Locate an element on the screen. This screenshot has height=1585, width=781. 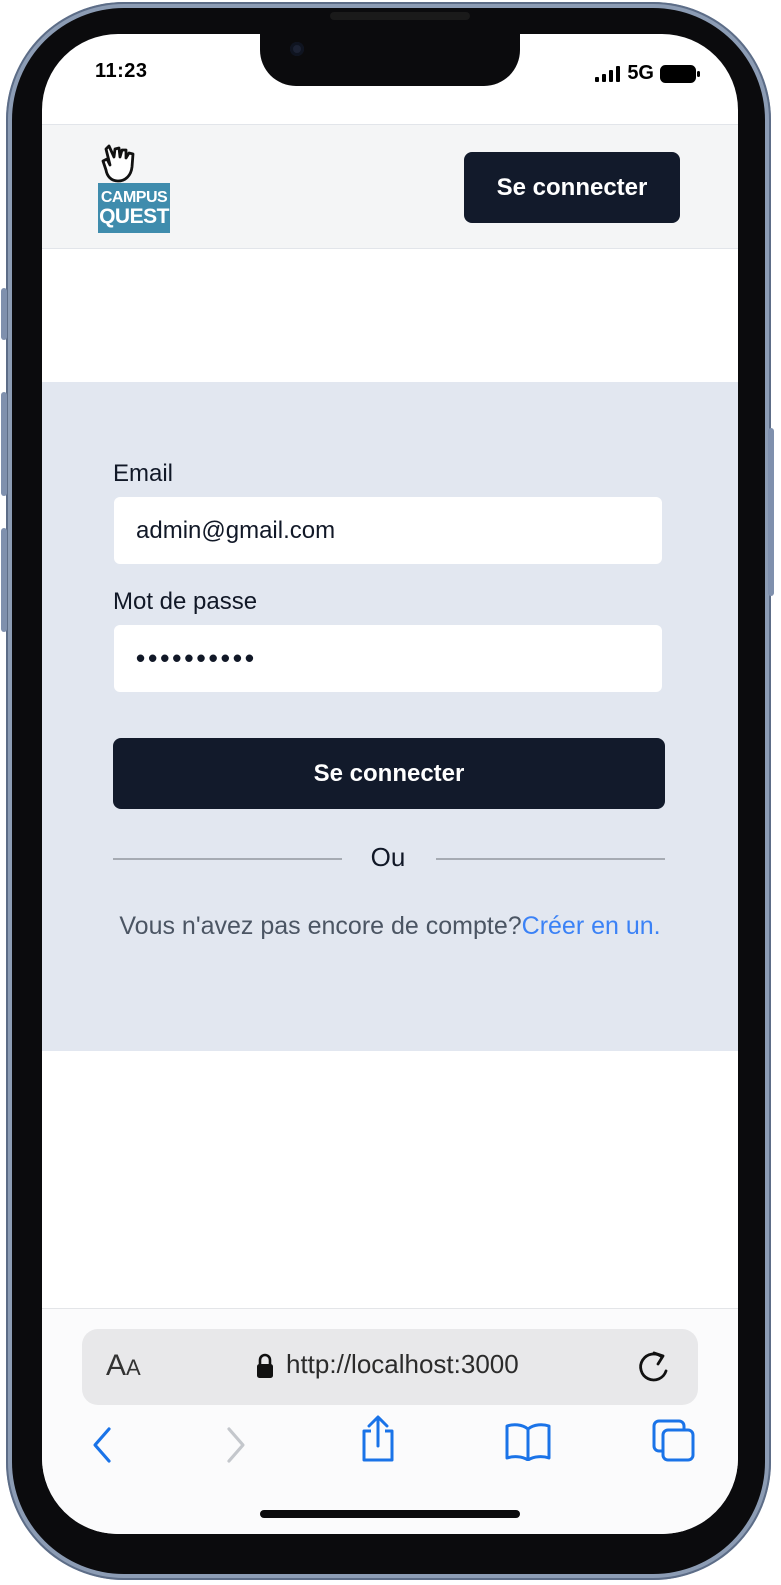
divider-line-left is located at coordinates (227, 859).